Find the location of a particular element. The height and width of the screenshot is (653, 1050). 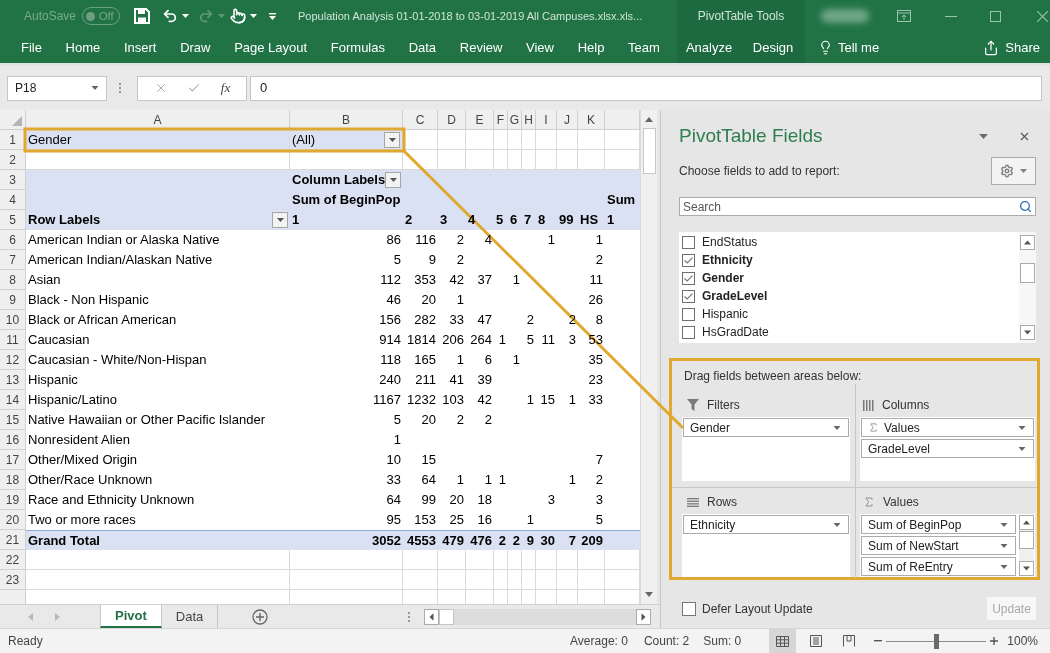

table-cell-text: 20 is located at coordinates (428, 300).